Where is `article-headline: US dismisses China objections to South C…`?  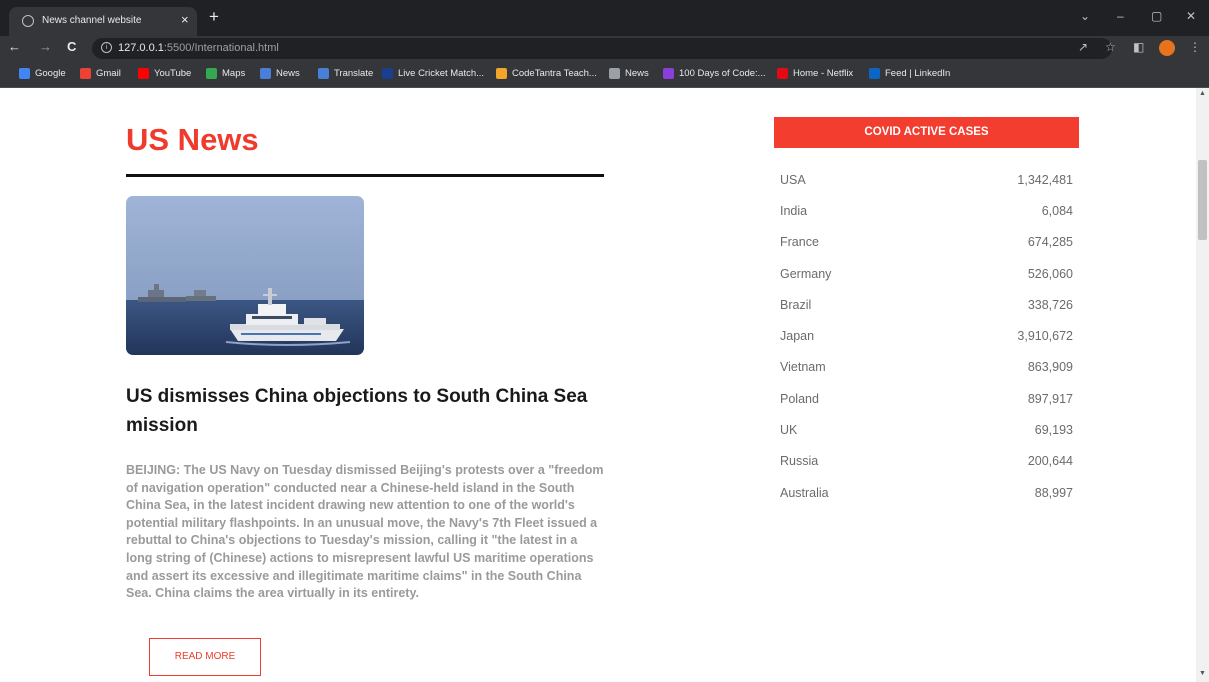 article-headline: US dismisses China objections to South C… is located at coordinates (361, 411).